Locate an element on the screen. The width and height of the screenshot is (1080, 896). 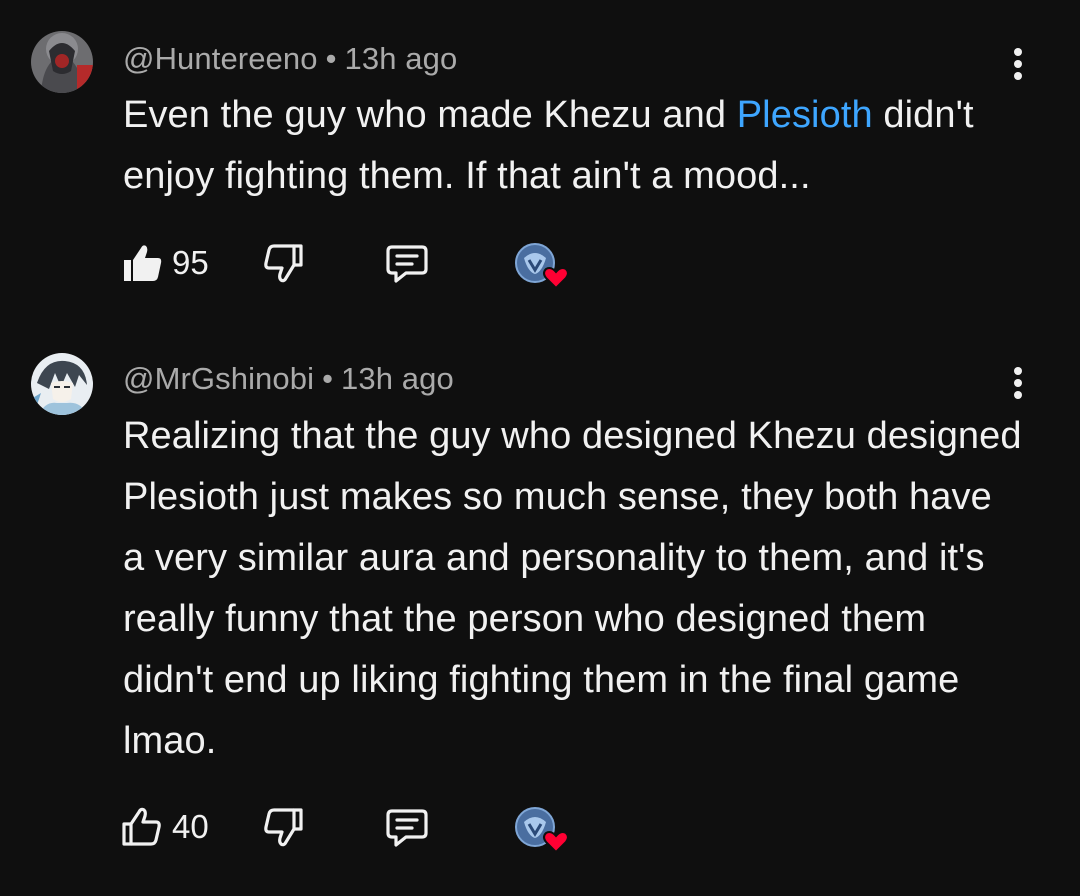
comment-actions: 40 is located at coordinates (353, 828).